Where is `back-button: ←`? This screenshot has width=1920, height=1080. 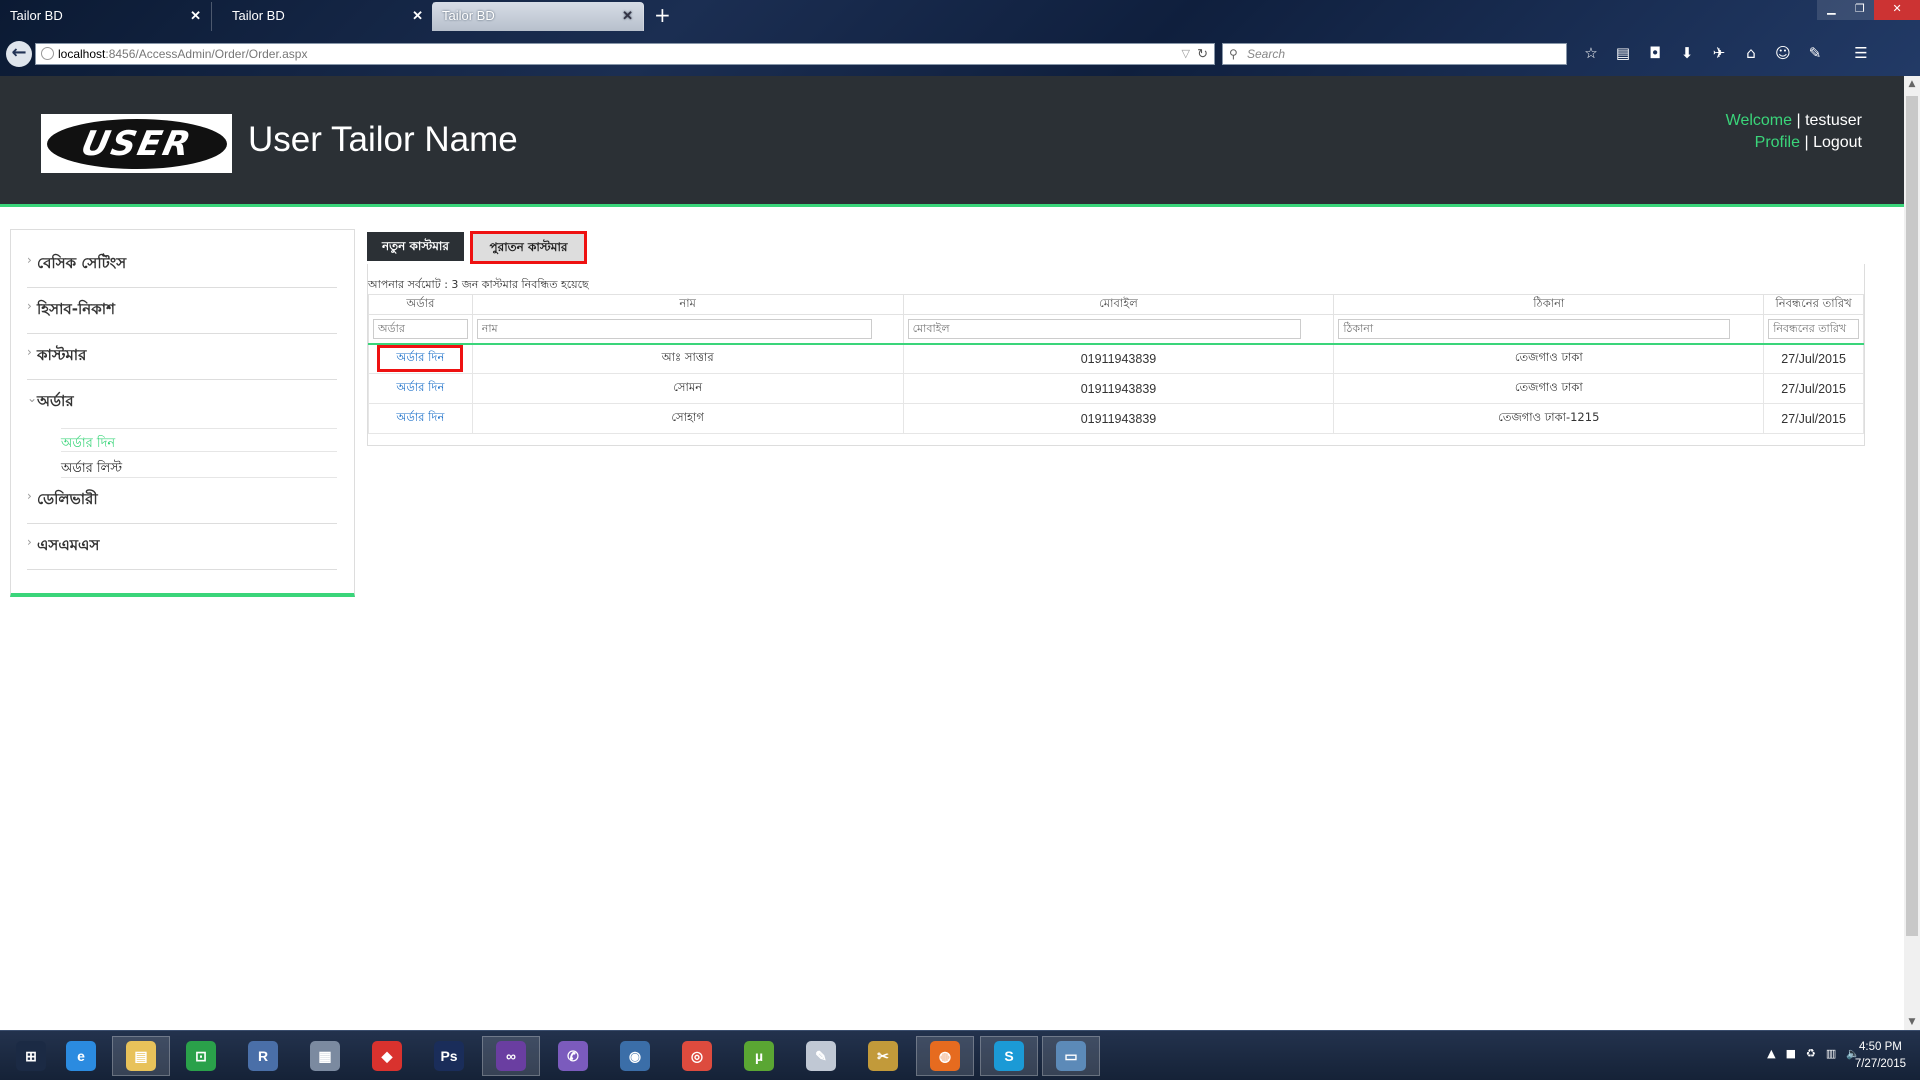 back-button: ← is located at coordinates (19, 54).